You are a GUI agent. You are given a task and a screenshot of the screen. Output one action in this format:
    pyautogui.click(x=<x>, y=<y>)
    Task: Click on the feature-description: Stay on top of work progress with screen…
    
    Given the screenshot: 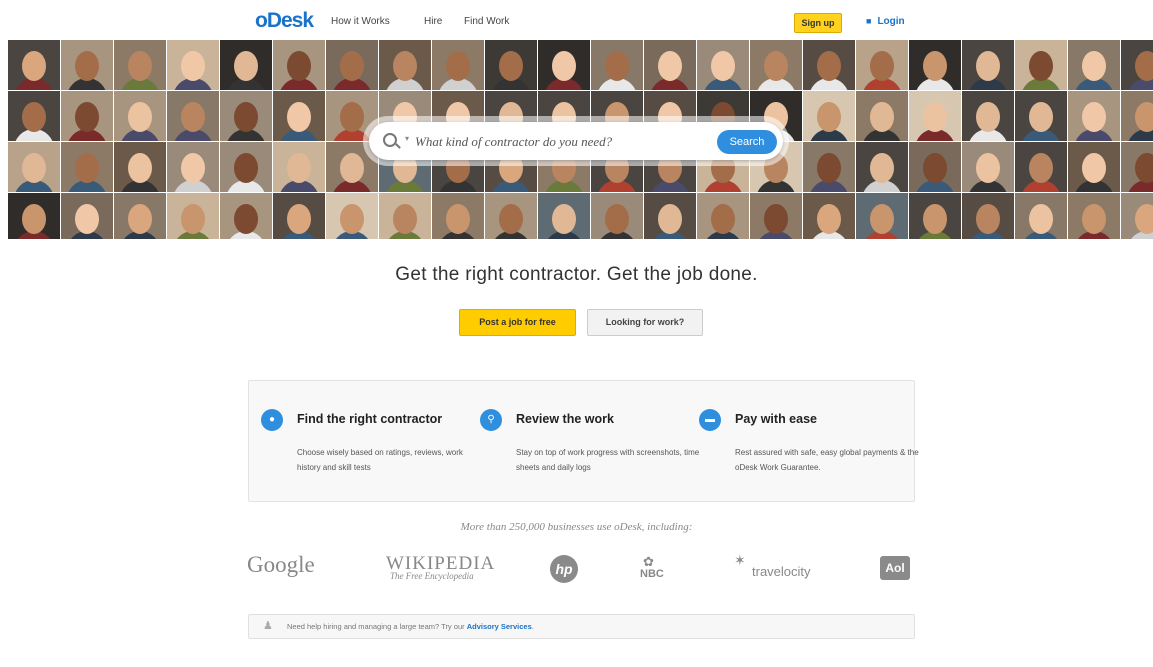 What is the action you would take?
    pyautogui.click(x=608, y=460)
    